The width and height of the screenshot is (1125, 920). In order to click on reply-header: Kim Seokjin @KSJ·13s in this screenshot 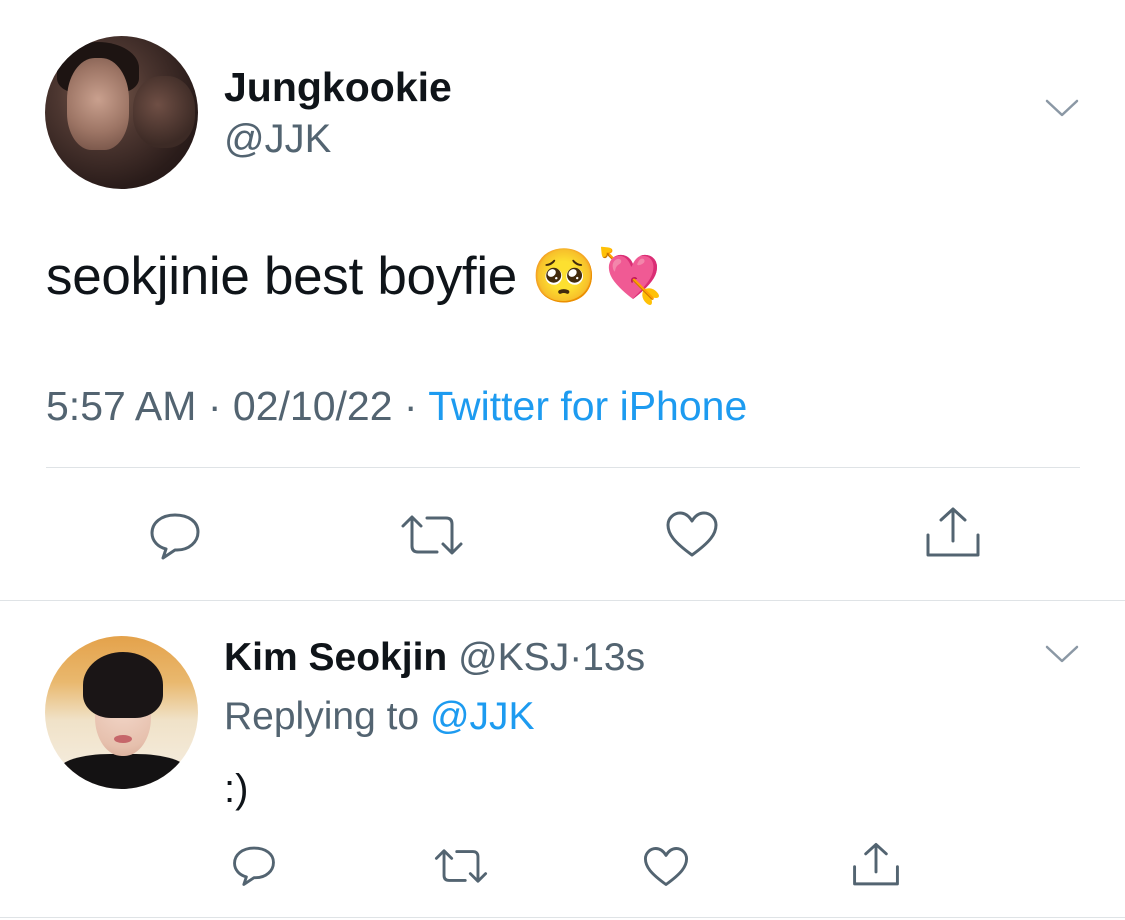, I will do `click(434, 658)`.